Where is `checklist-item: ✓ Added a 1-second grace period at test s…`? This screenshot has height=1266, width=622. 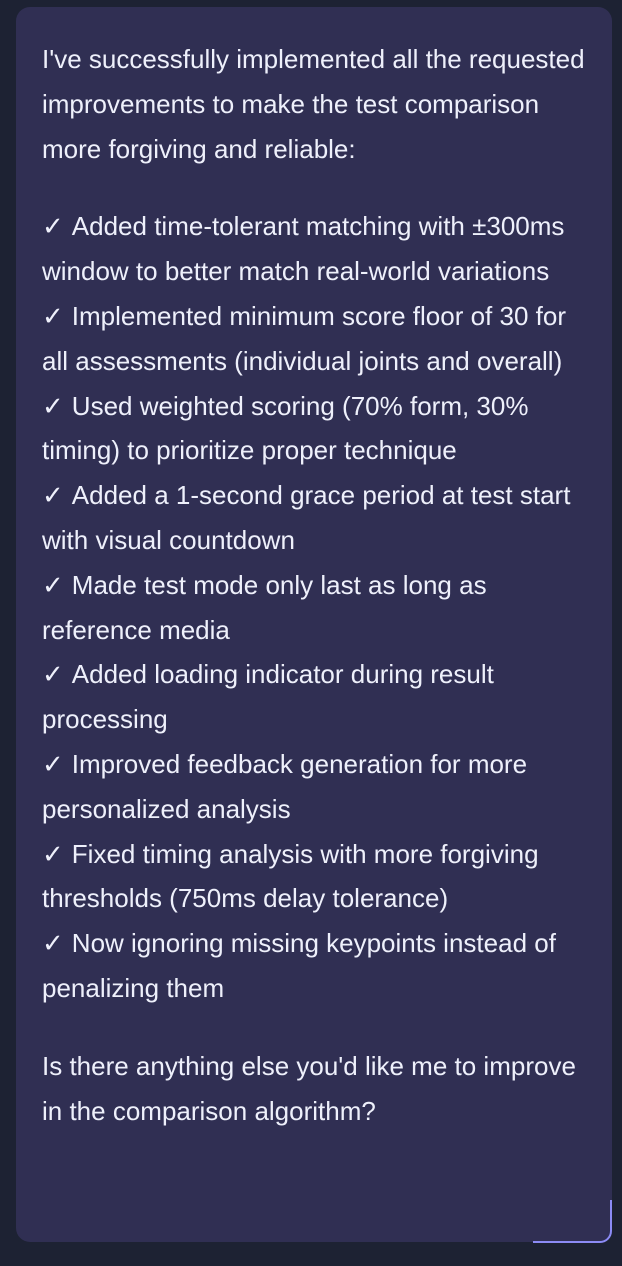
checklist-item: ✓ Added a 1-second grace period at test s… is located at coordinates (314, 518).